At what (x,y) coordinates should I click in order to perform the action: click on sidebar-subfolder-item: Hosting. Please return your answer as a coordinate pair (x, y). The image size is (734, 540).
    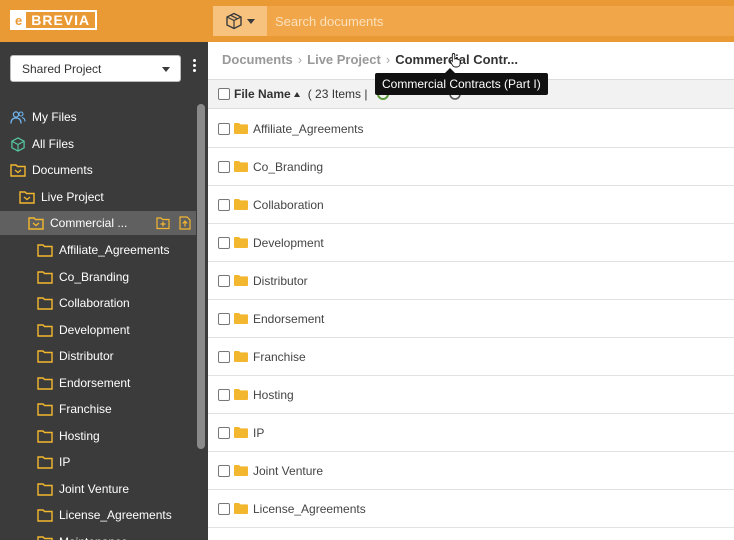
    Looking at the image, I should click on (98, 436).